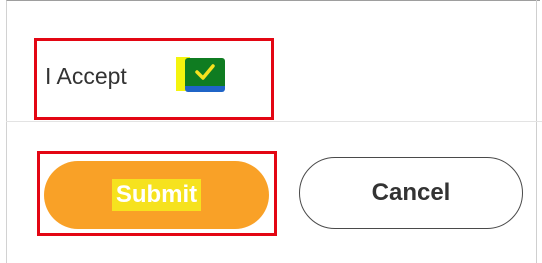  Describe the element at coordinates (86, 76) in the screenshot. I see `accept-label: I Accept` at that location.